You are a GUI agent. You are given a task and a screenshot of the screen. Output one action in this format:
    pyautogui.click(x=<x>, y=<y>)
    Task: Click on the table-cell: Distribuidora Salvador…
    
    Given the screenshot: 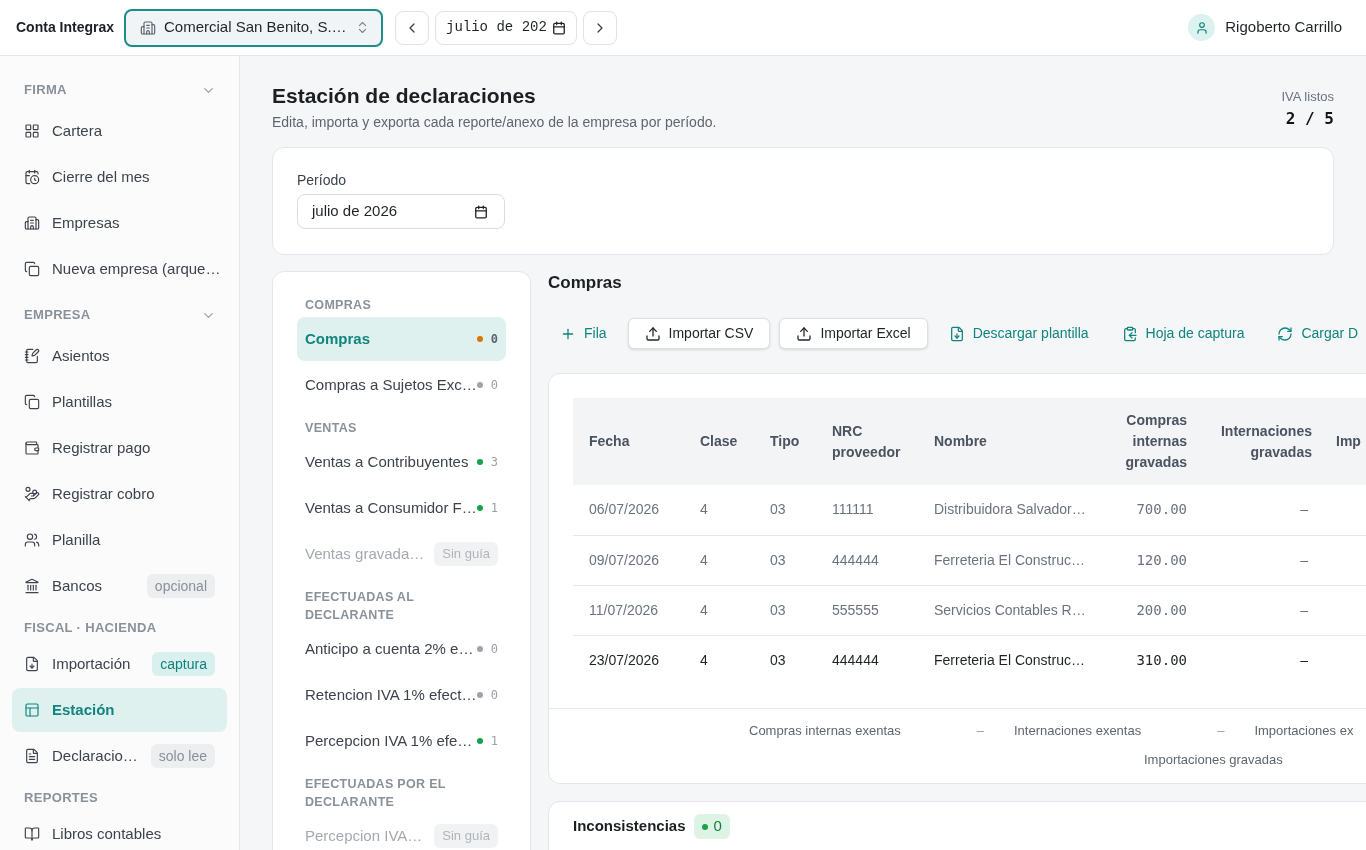 What is the action you would take?
    pyautogui.click(x=1012, y=510)
    